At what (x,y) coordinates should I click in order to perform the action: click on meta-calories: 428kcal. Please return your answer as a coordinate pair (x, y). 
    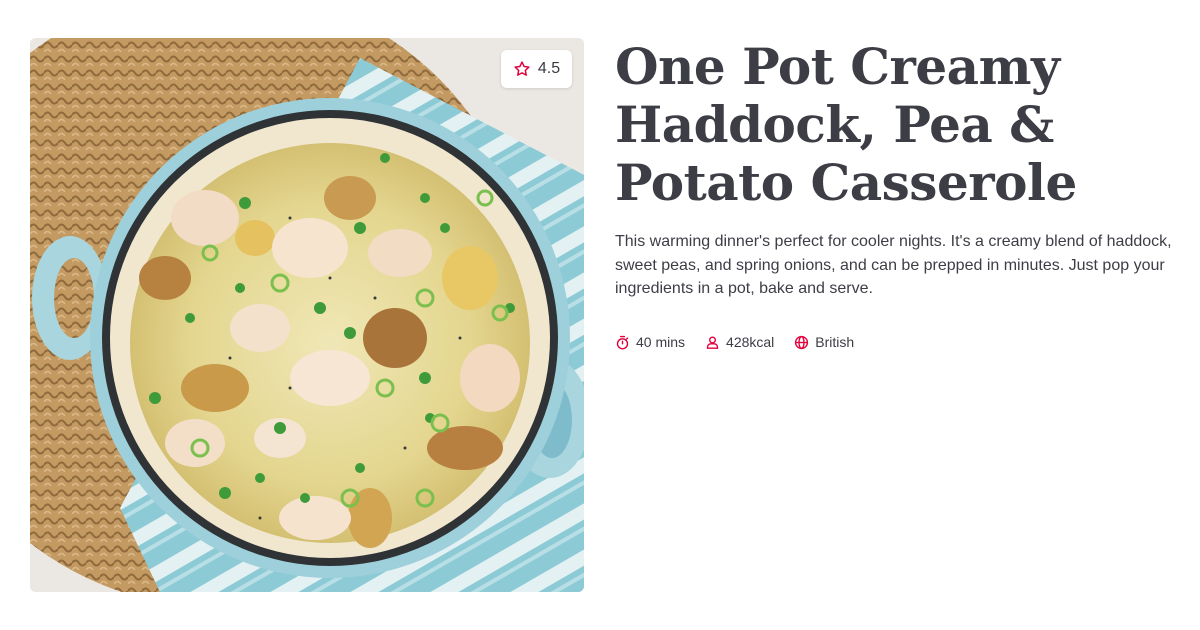
    Looking at the image, I should click on (739, 342).